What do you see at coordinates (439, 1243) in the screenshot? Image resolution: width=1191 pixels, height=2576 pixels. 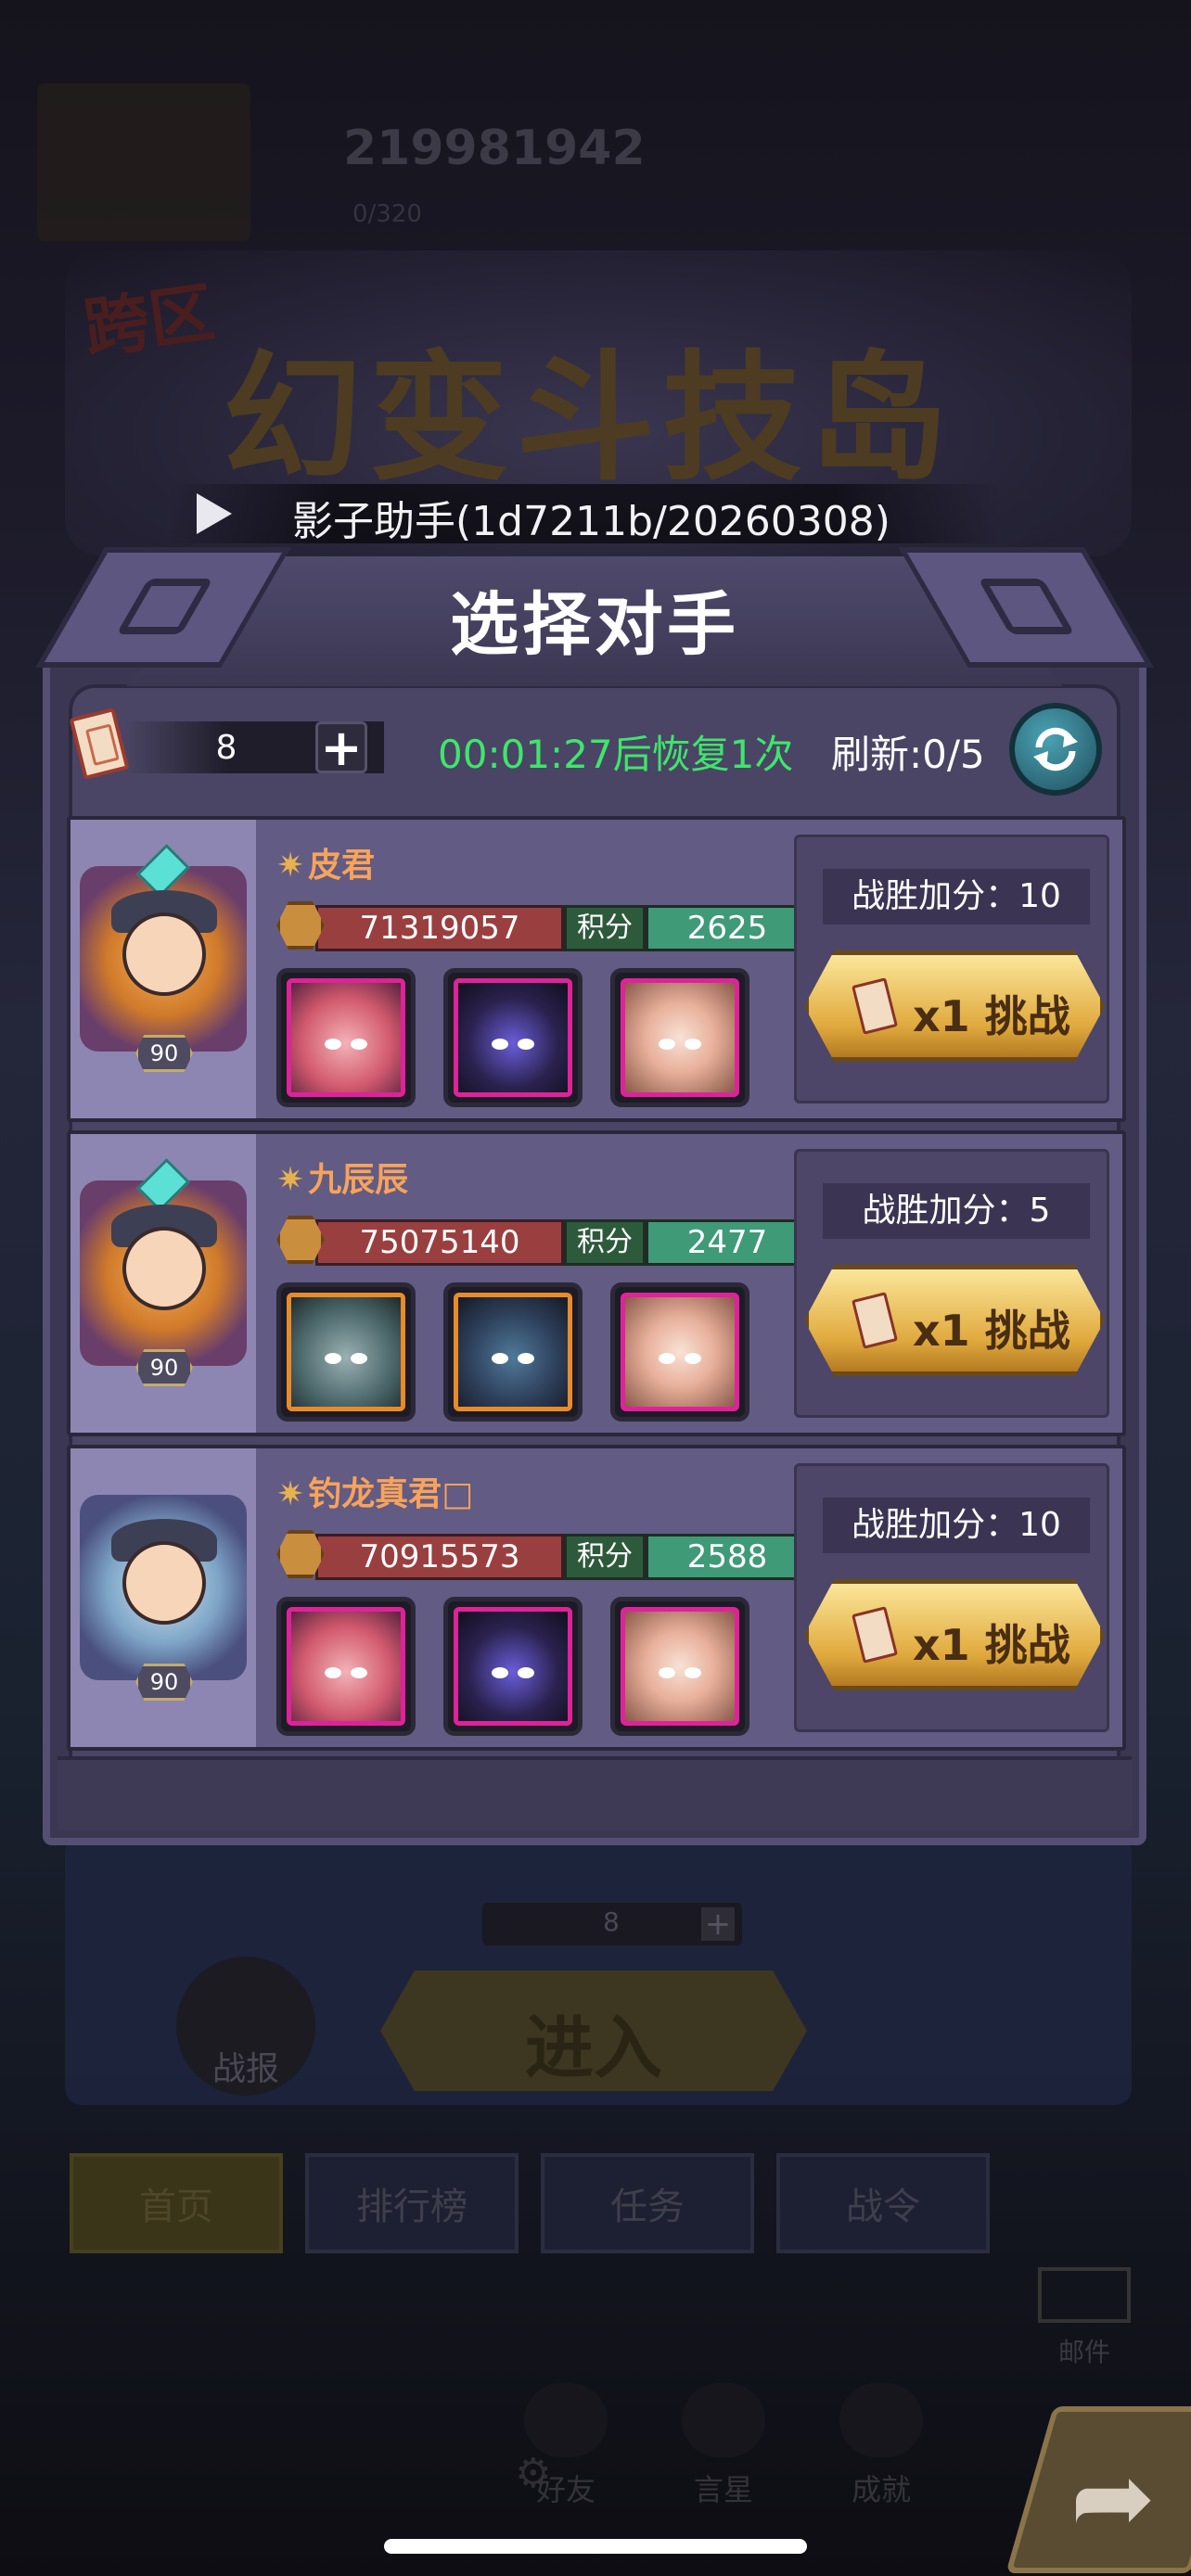 I see `combat-power: 75075140` at bounding box center [439, 1243].